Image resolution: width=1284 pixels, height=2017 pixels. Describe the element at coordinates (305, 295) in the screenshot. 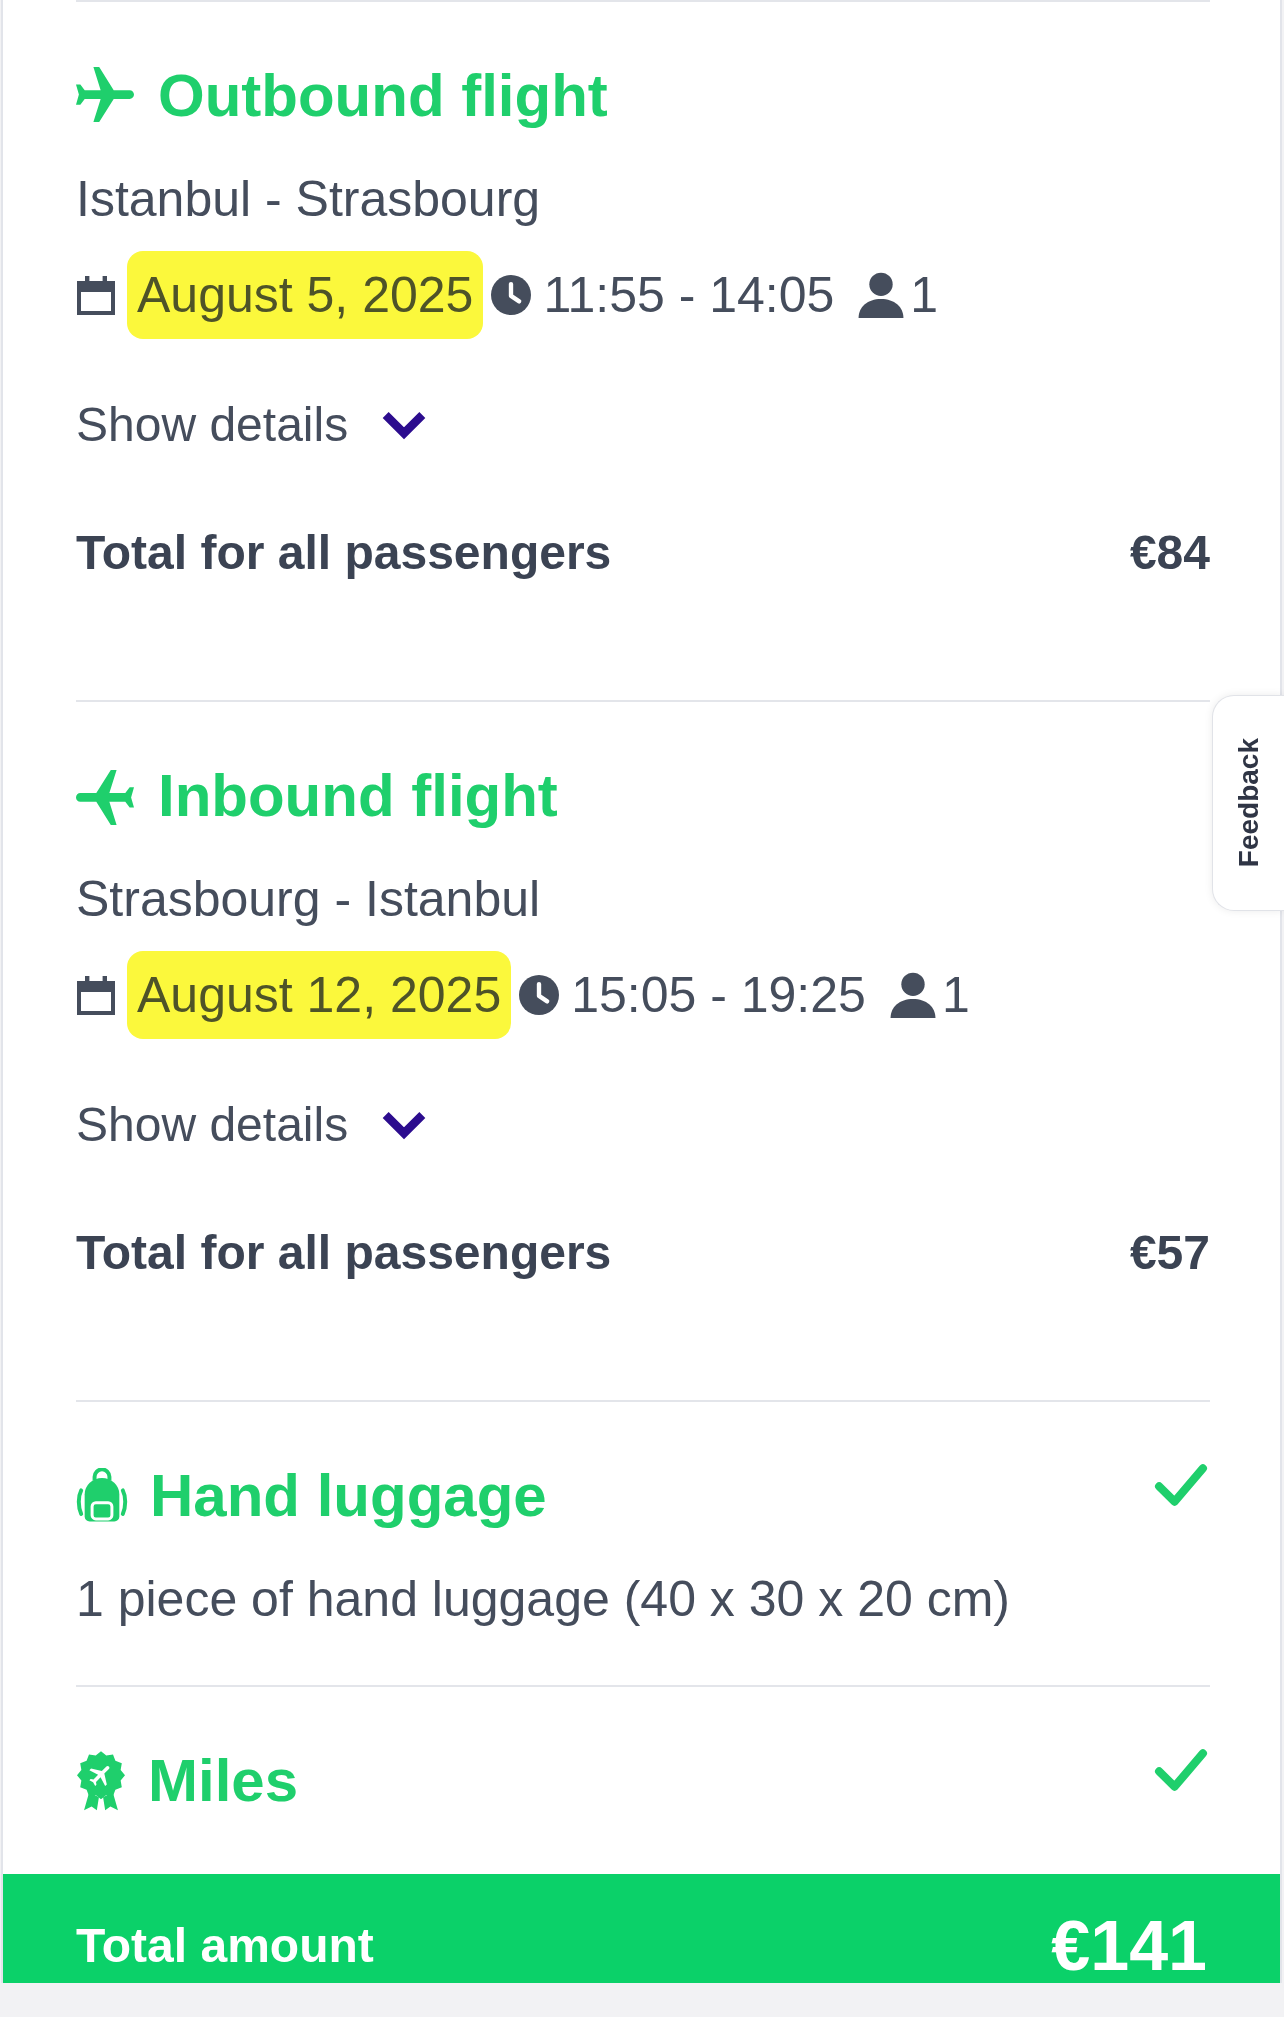

I see `date-text: August 5, 2025` at that location.